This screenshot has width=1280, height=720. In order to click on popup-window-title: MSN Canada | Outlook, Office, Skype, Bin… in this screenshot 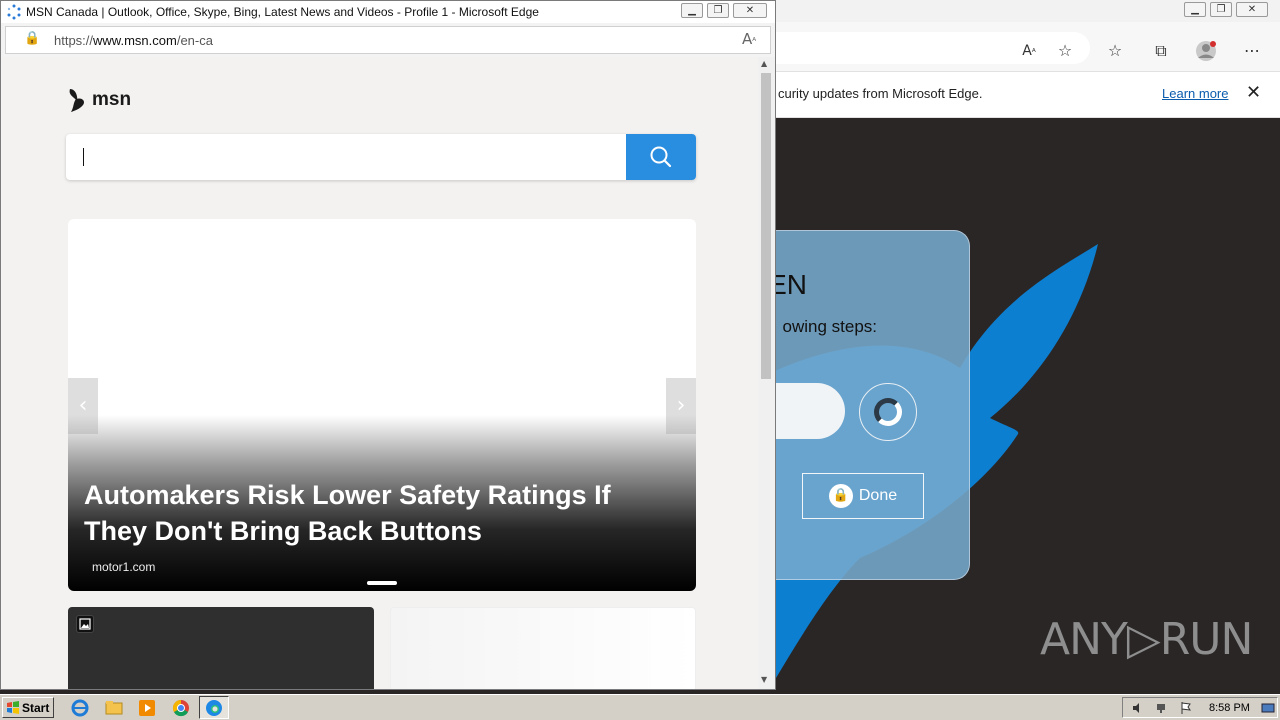, I will do `click(282, 12)`.